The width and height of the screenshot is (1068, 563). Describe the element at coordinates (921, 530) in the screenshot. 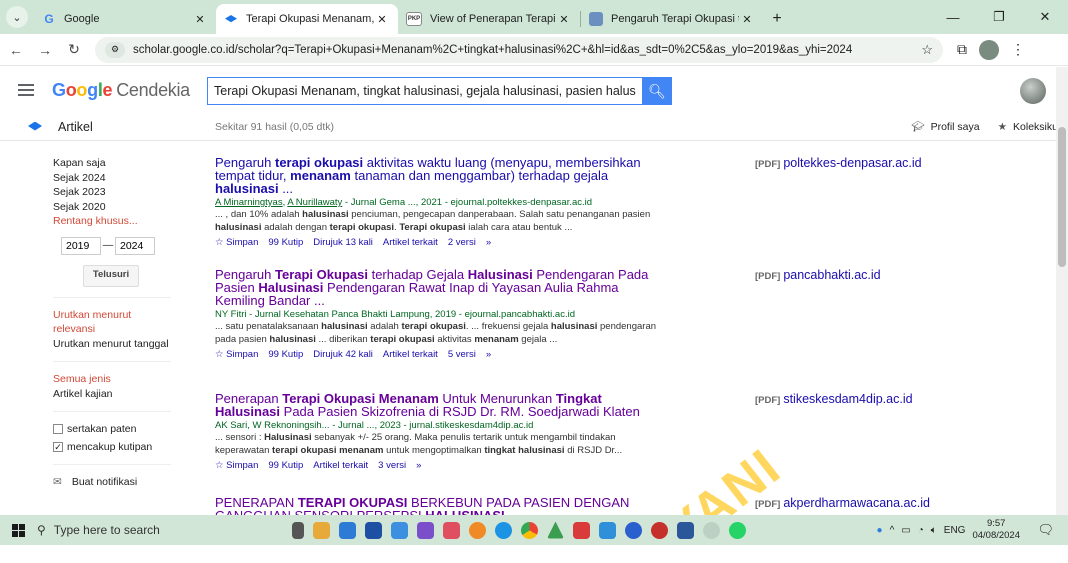

I see `network-icon: ◔` at that location.